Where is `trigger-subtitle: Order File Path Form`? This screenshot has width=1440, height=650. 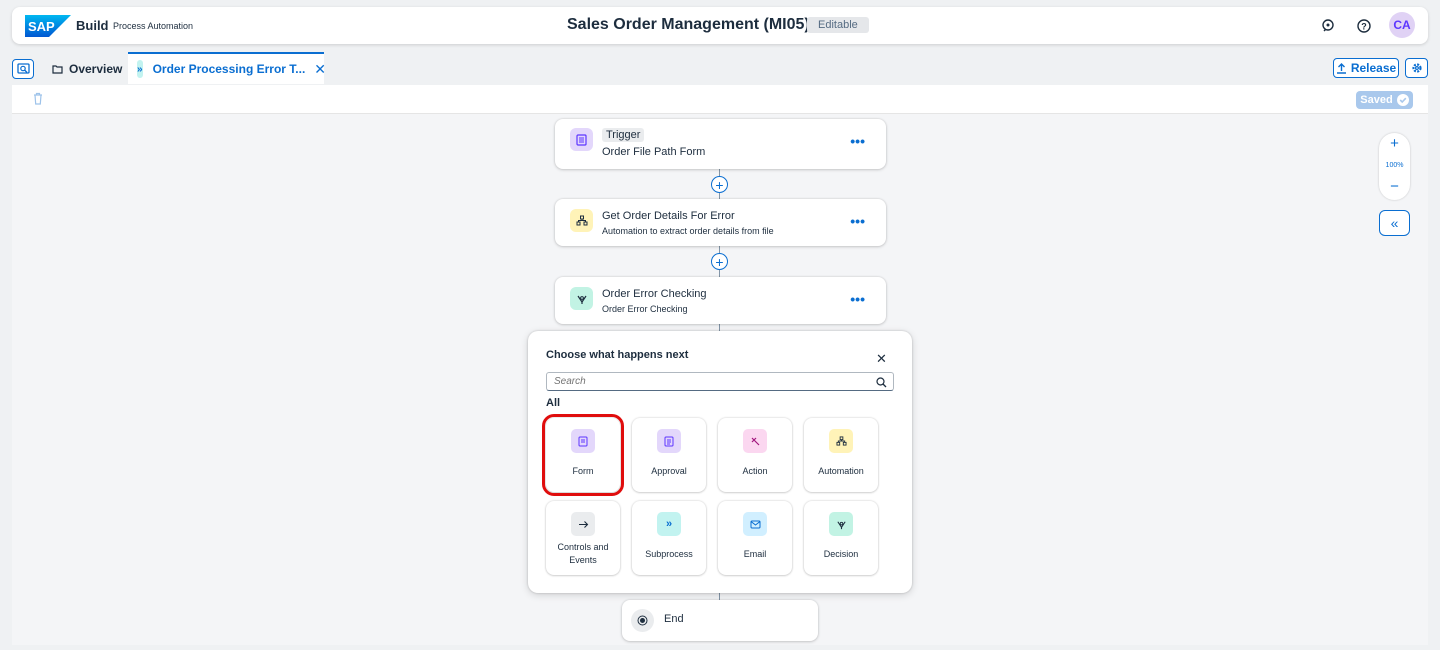
trigger-subtitle: Order File Path Form is located at coordinates (654, 152).